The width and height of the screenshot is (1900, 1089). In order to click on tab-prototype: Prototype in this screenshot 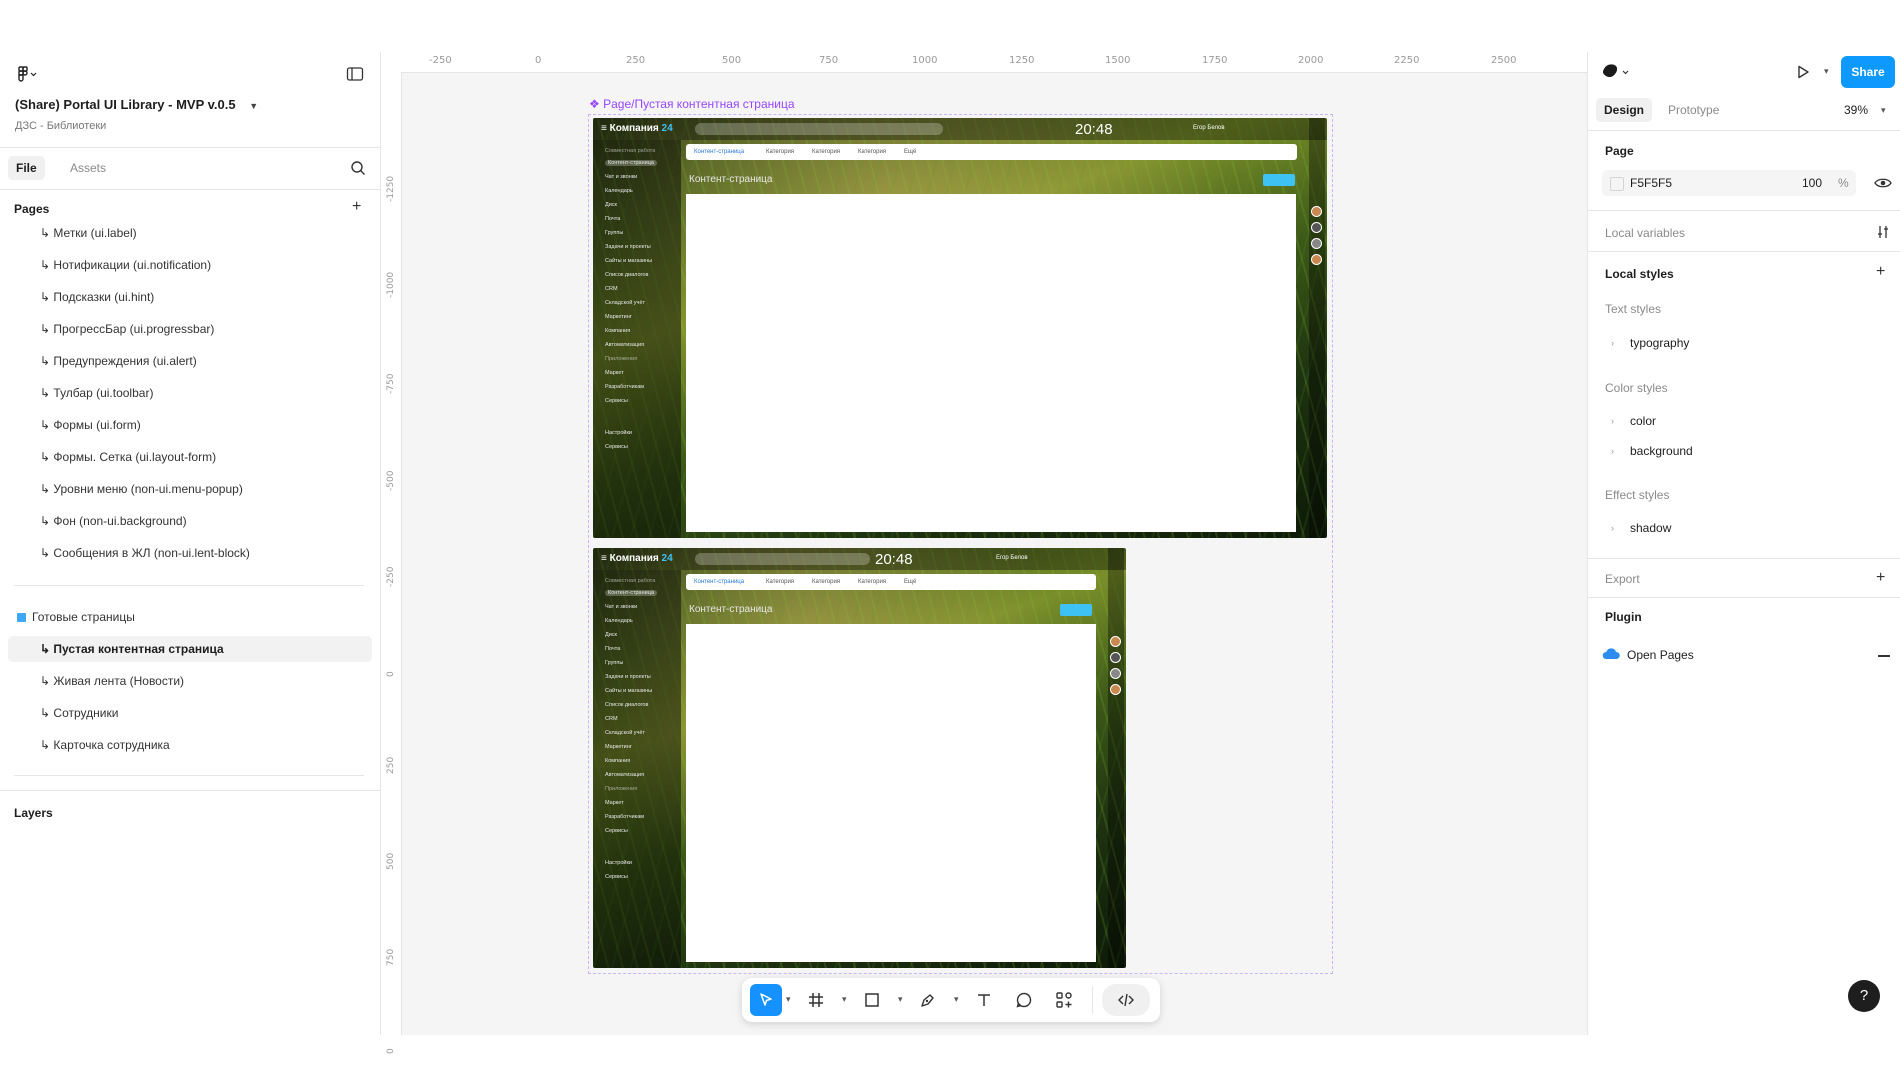, I will do `click(1693, 110)`.